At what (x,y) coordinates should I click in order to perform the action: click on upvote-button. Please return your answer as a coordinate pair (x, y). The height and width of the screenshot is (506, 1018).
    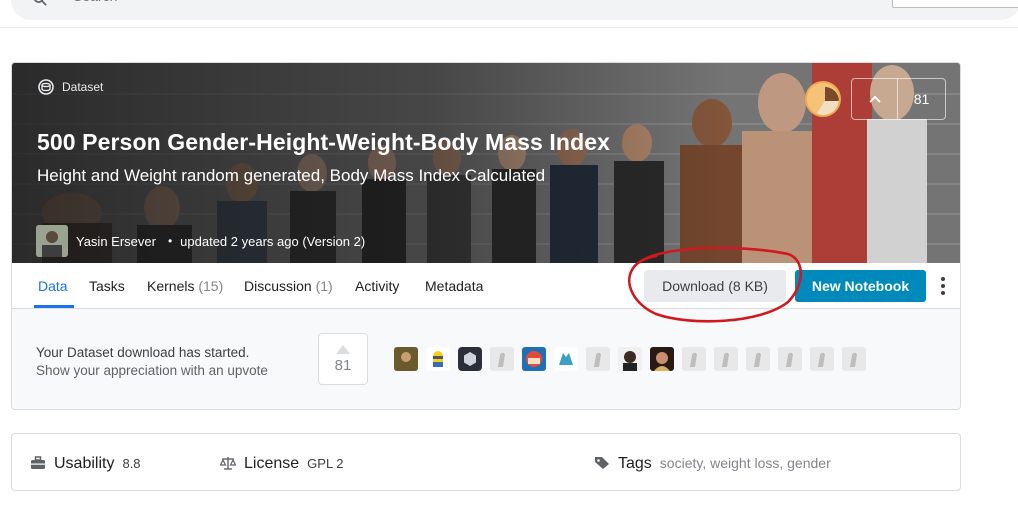
    Looking at the image, I should click on (875, 99).